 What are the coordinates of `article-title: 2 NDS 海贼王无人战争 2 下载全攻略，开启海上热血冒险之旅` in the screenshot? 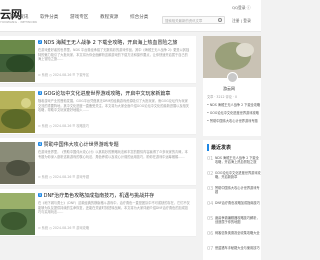 It's located at (107, 42).